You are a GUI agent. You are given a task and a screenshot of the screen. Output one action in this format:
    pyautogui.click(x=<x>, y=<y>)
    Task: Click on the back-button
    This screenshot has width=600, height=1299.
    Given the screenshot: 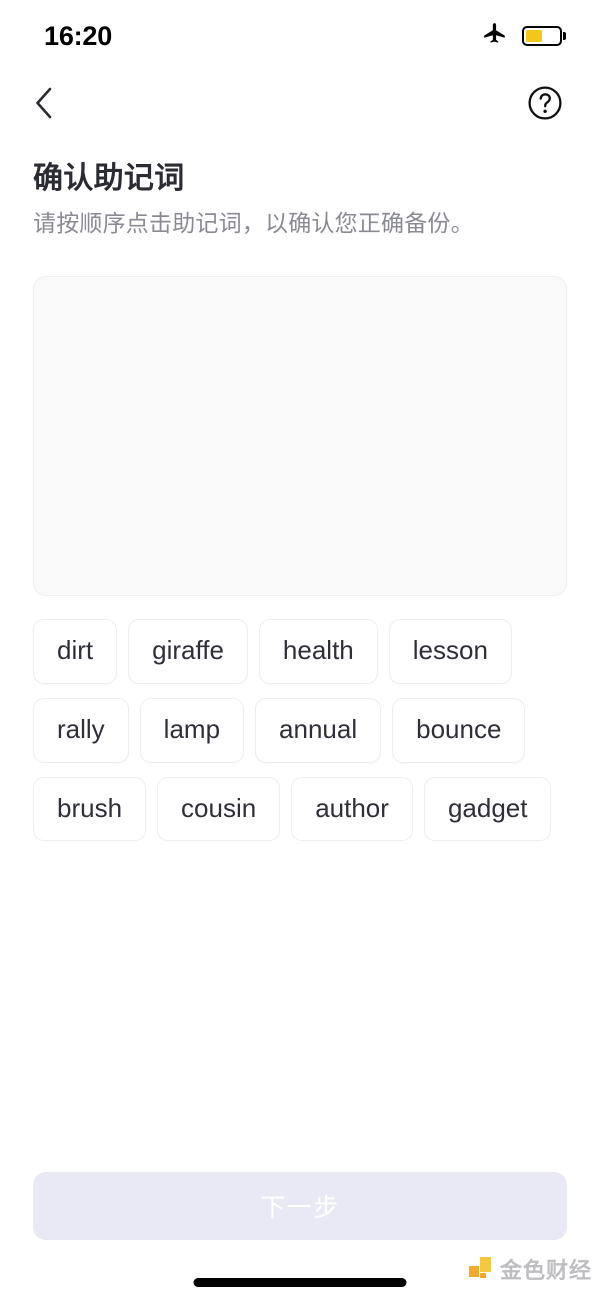 What is the action you would take?
    pyautogui.click(x=44, y=105)
    